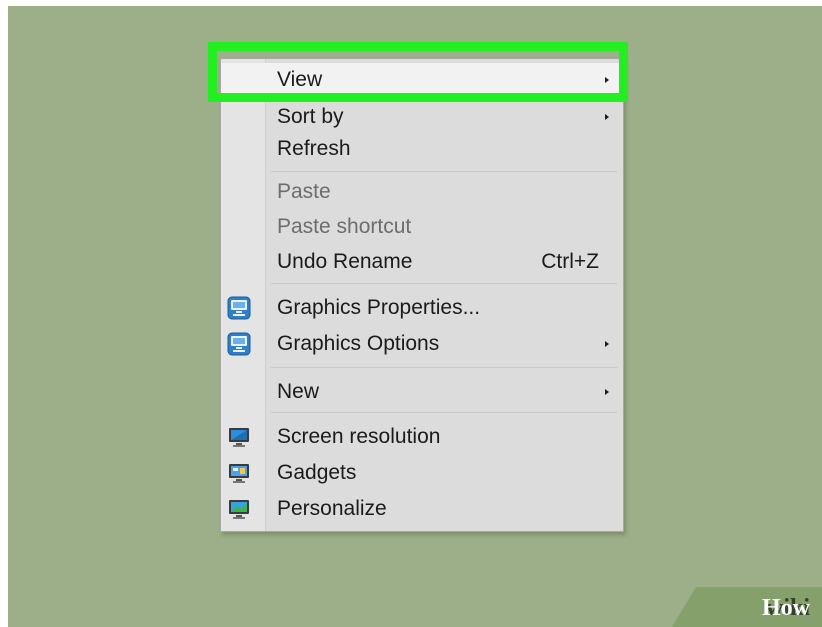 Image resolution: width=822 pixels, height=627 pixels. What do you see at coordinates (344, 226) in the screenshot?
I see `menu-item-label: Paste shortcut` at bounding box center [344, 226].